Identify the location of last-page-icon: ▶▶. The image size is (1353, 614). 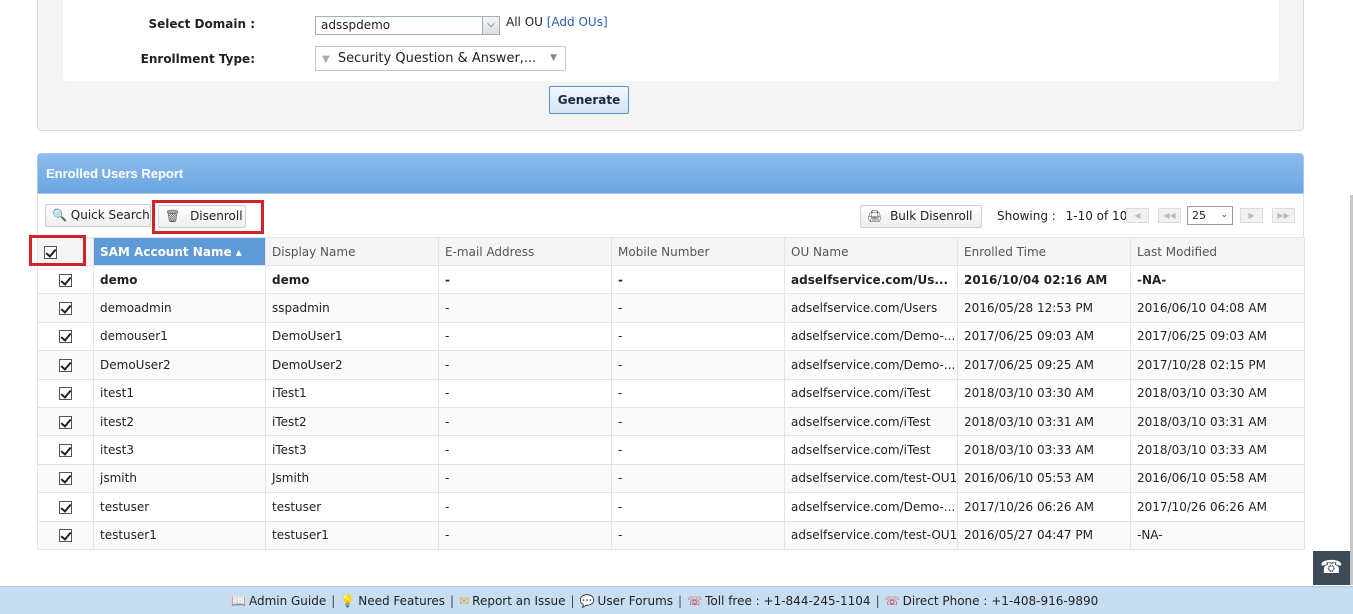
(1283, 215).